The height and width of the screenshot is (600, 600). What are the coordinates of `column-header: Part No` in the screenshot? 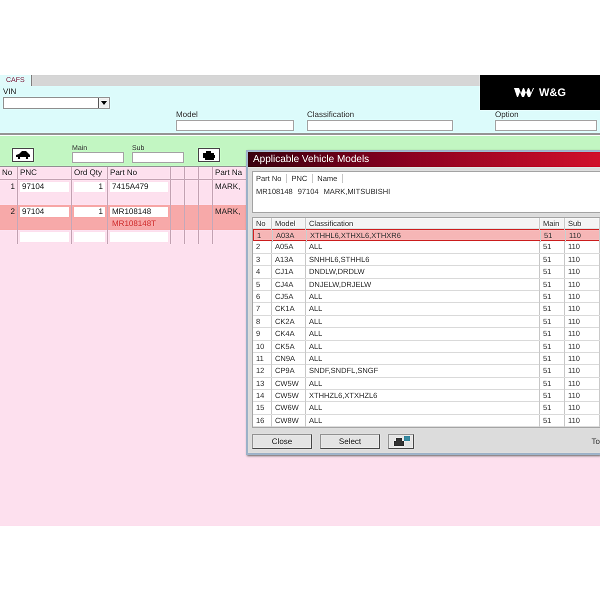 It's located at (124, 172).